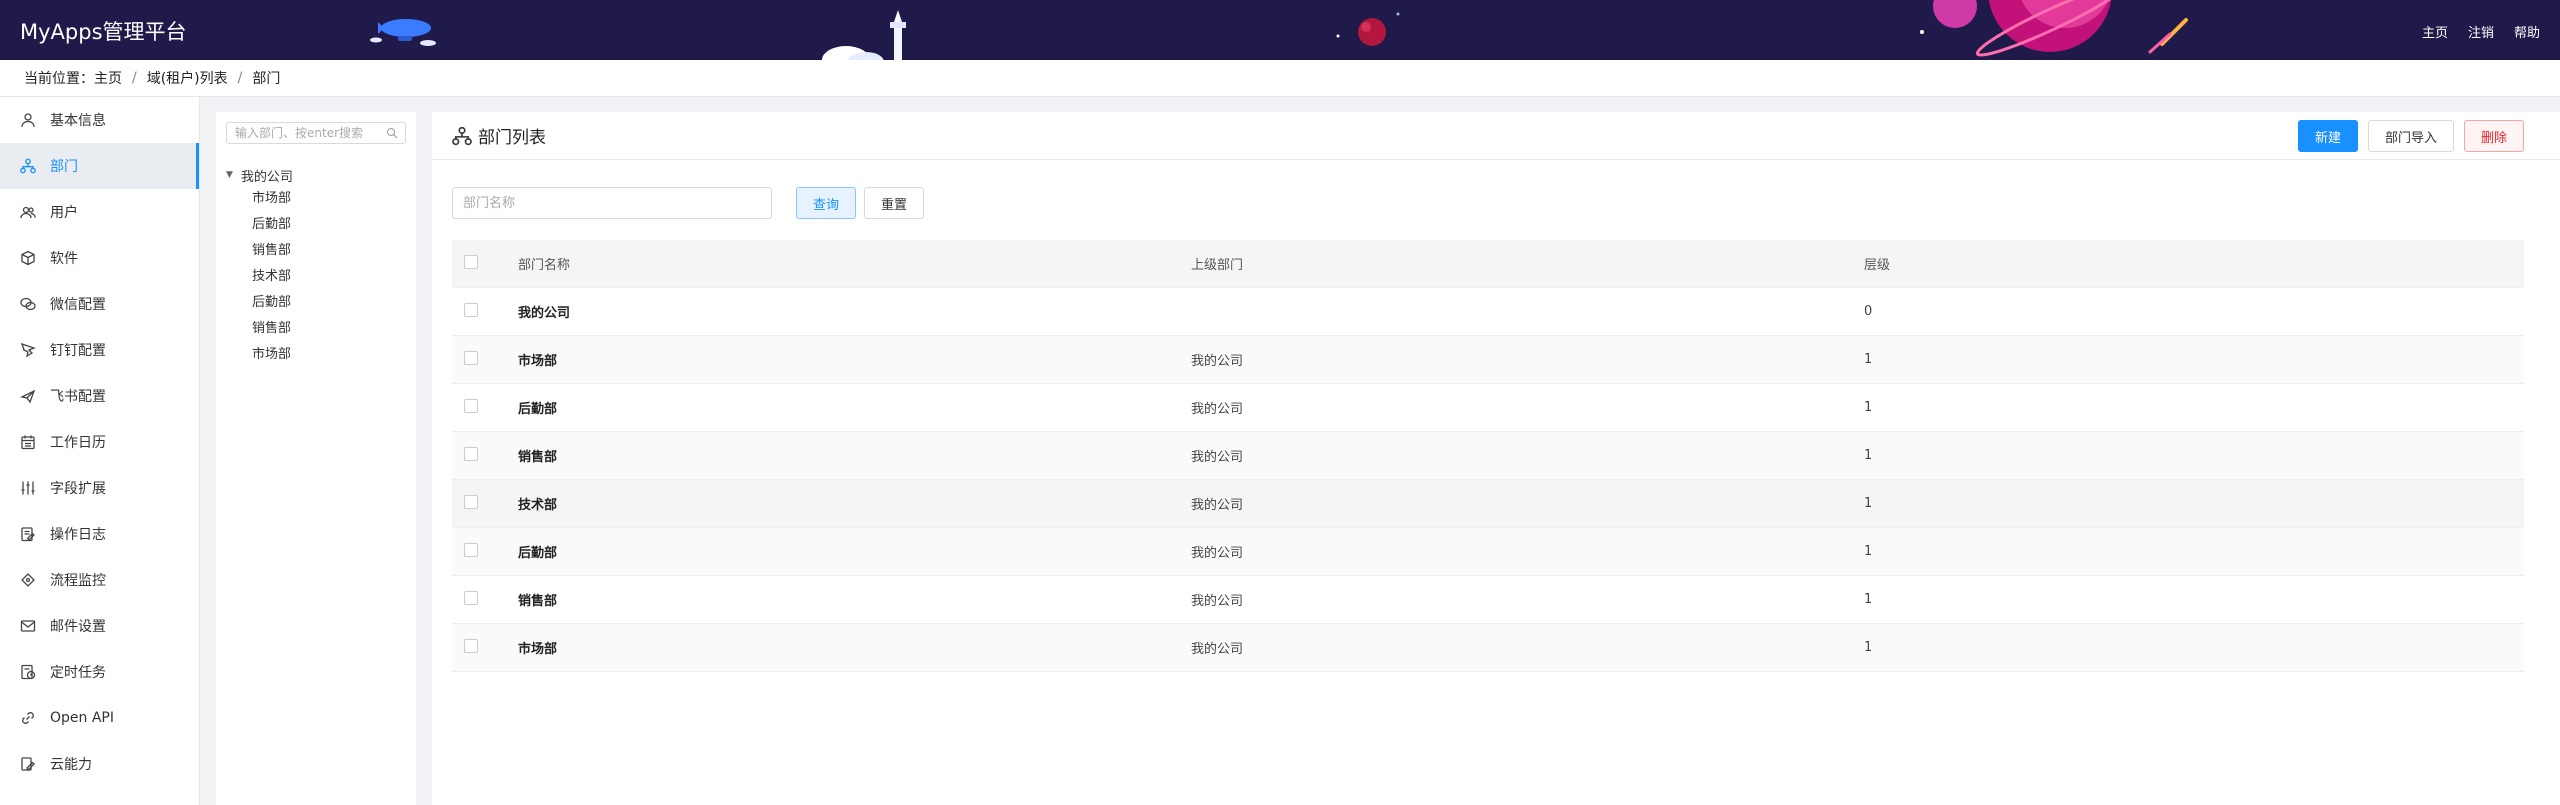  I want to click on tower-illustration, so click(864, 35).